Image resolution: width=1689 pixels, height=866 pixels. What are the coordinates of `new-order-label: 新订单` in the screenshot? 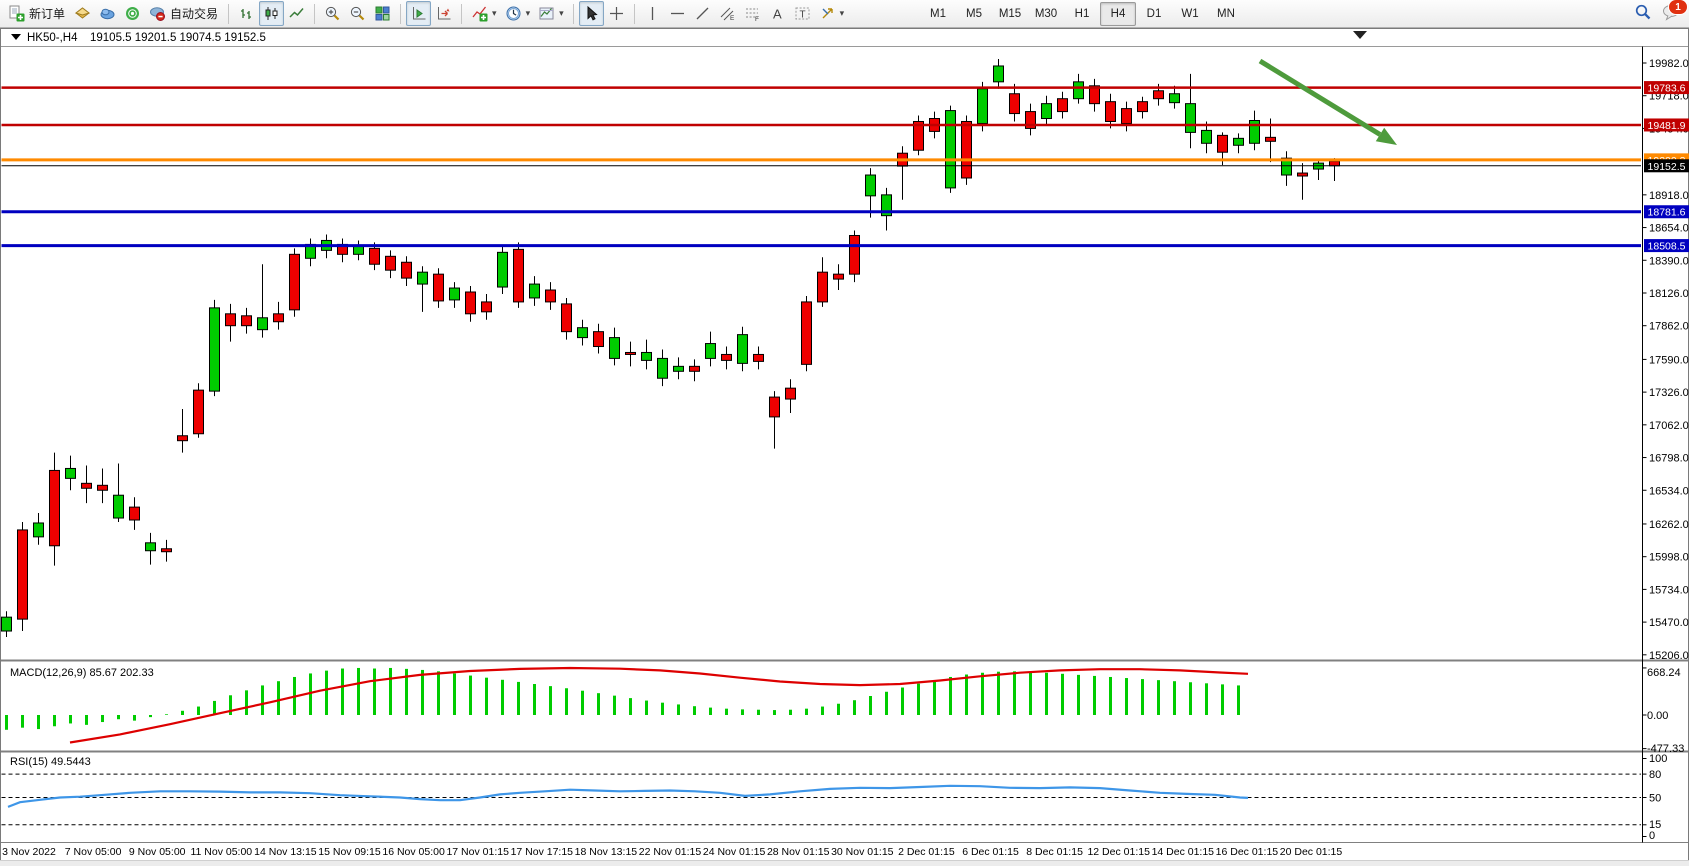 It's located at (47, 14).